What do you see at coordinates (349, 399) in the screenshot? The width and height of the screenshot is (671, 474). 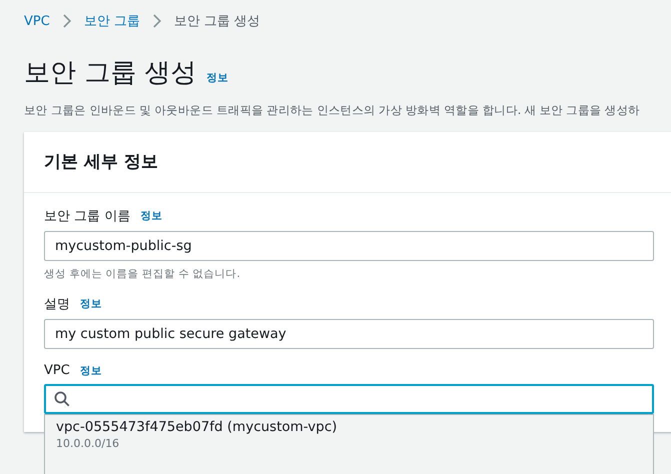 I see `search-field` at bounding box center [349, 399].